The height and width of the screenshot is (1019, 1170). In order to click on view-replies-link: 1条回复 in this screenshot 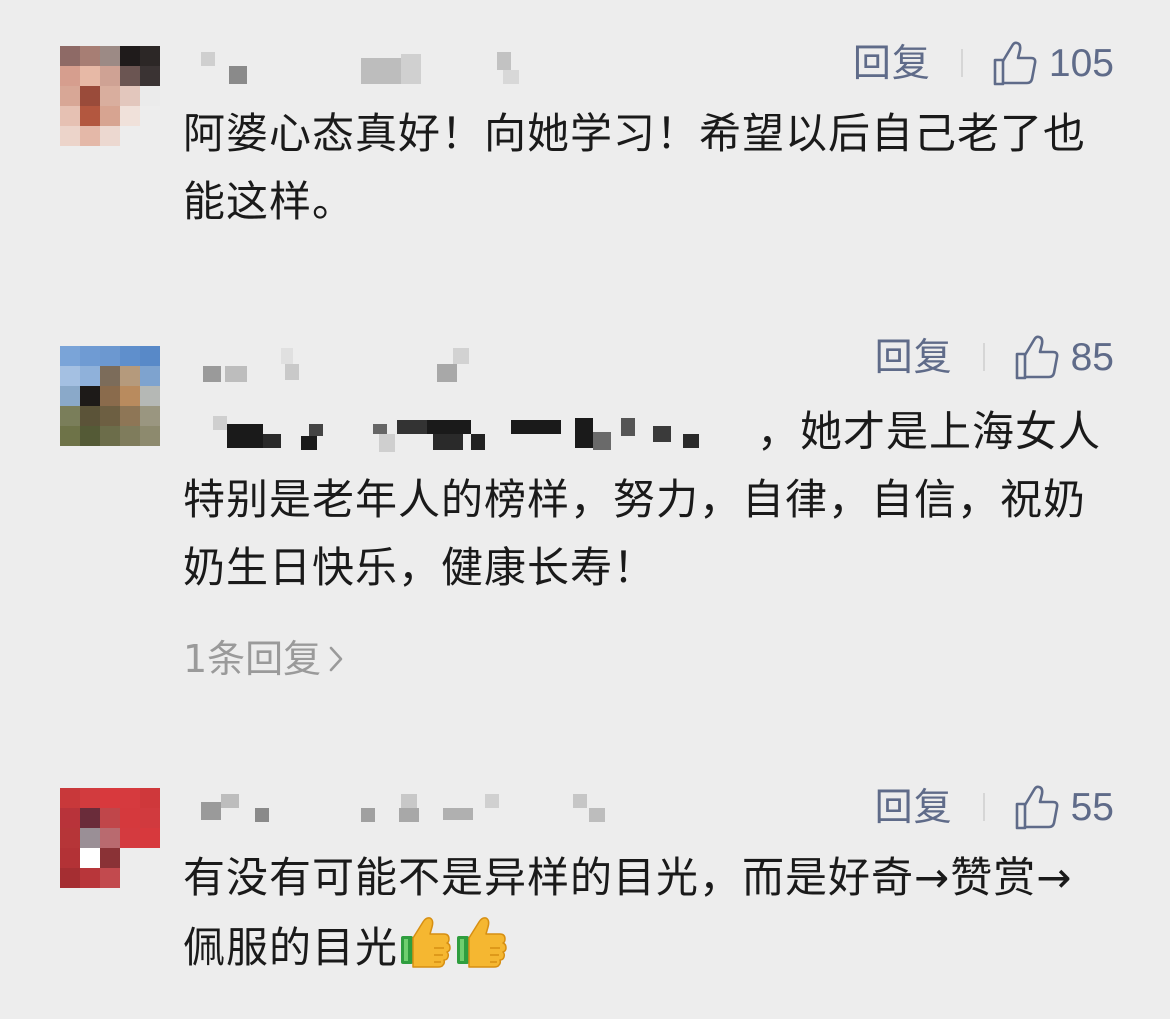, I will do `click(264, 659)`.